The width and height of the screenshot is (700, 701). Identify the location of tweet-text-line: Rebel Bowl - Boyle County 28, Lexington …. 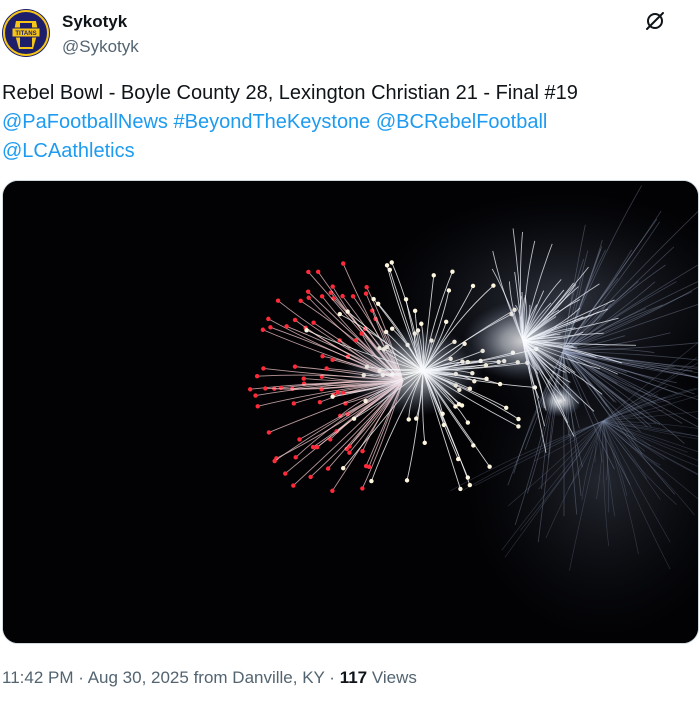
(290, 93).